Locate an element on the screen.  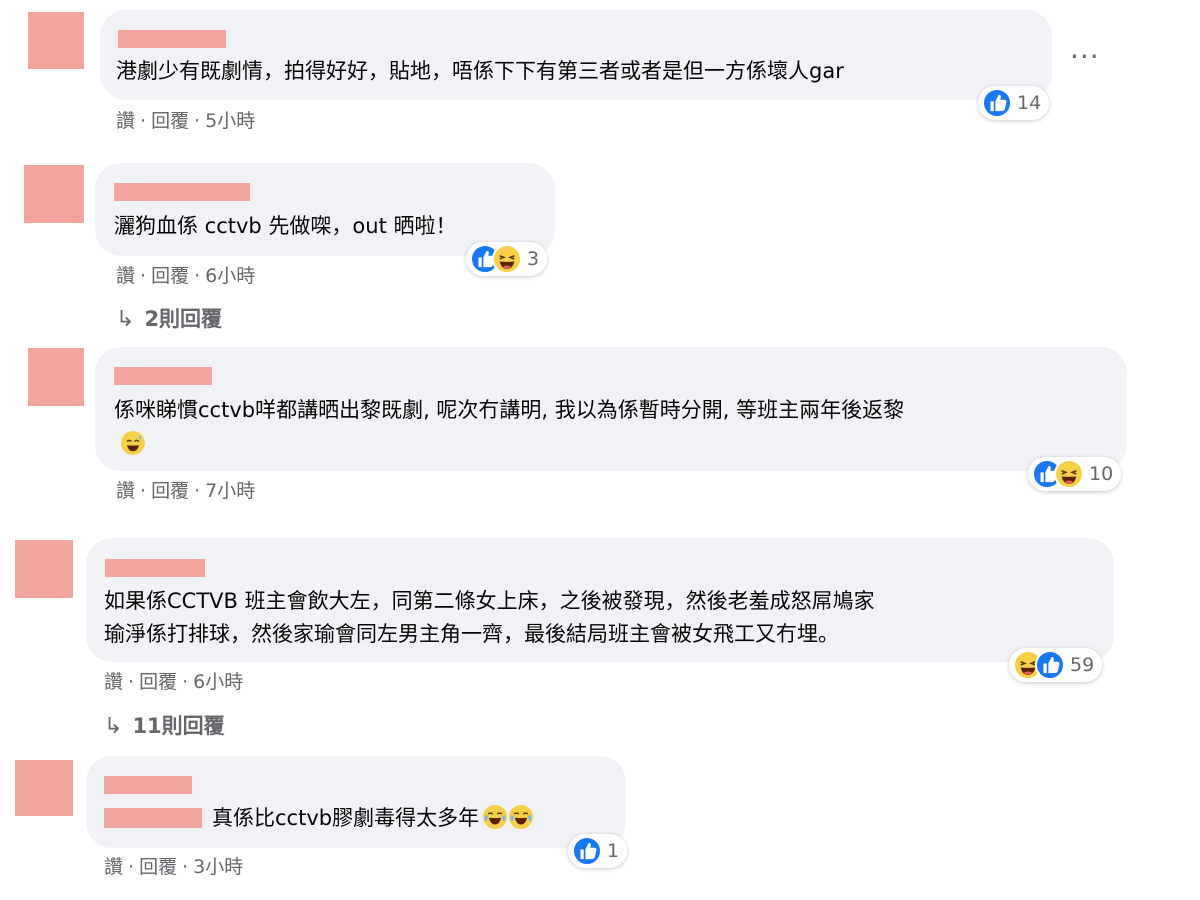
replies-count-label: 2則回覆 is located at coordinates (183, 319).